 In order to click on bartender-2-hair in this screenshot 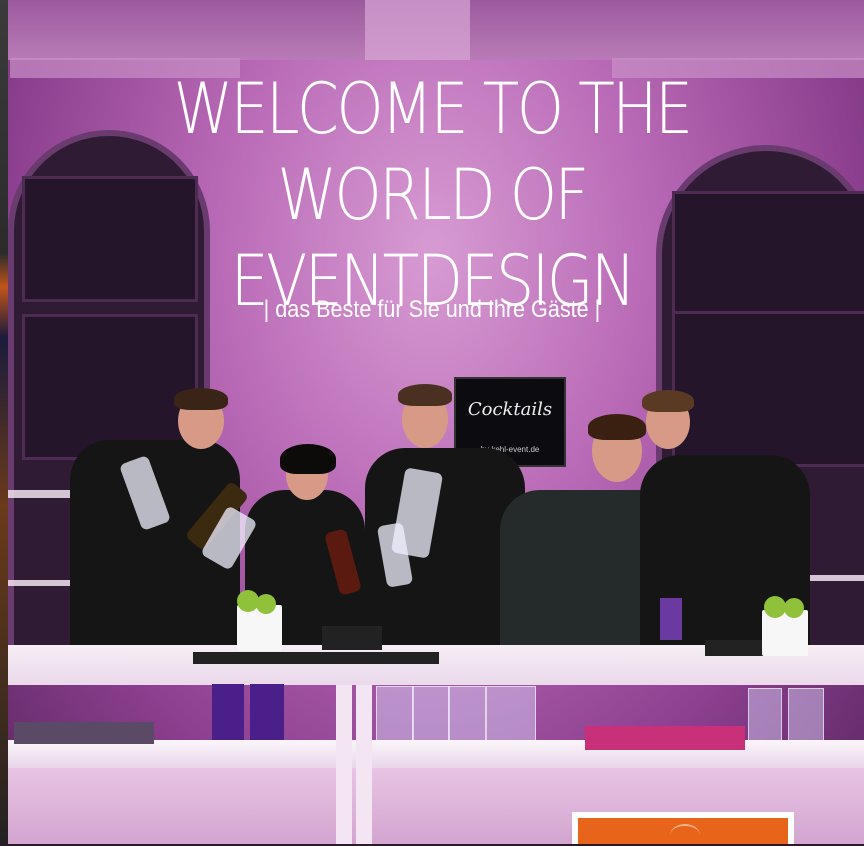, I will do `click(308, 459)`.